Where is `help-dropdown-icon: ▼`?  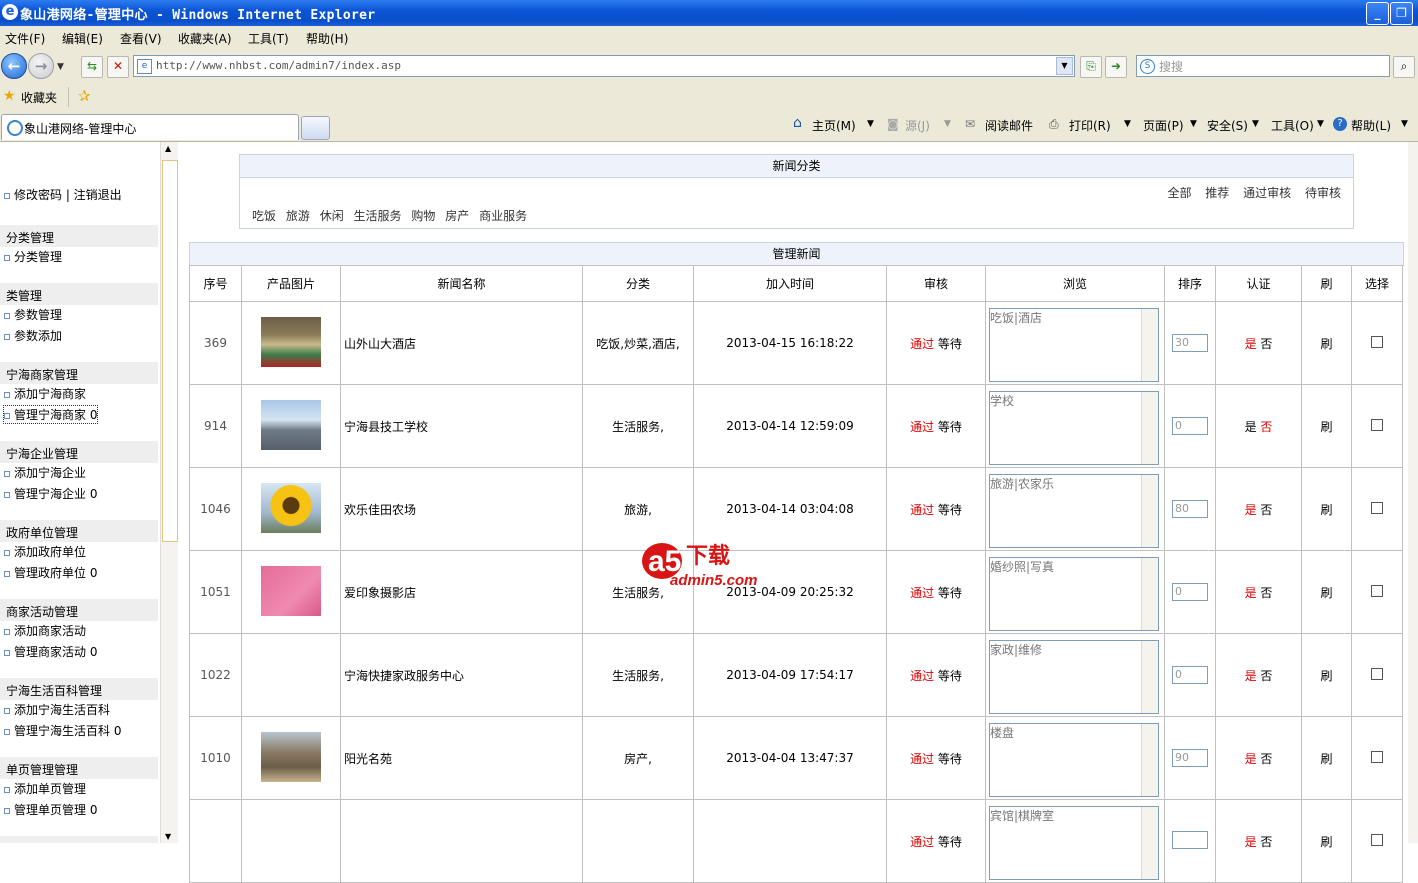 help-dropdown-icon: ▼ is located at coordinates (1404, 124).